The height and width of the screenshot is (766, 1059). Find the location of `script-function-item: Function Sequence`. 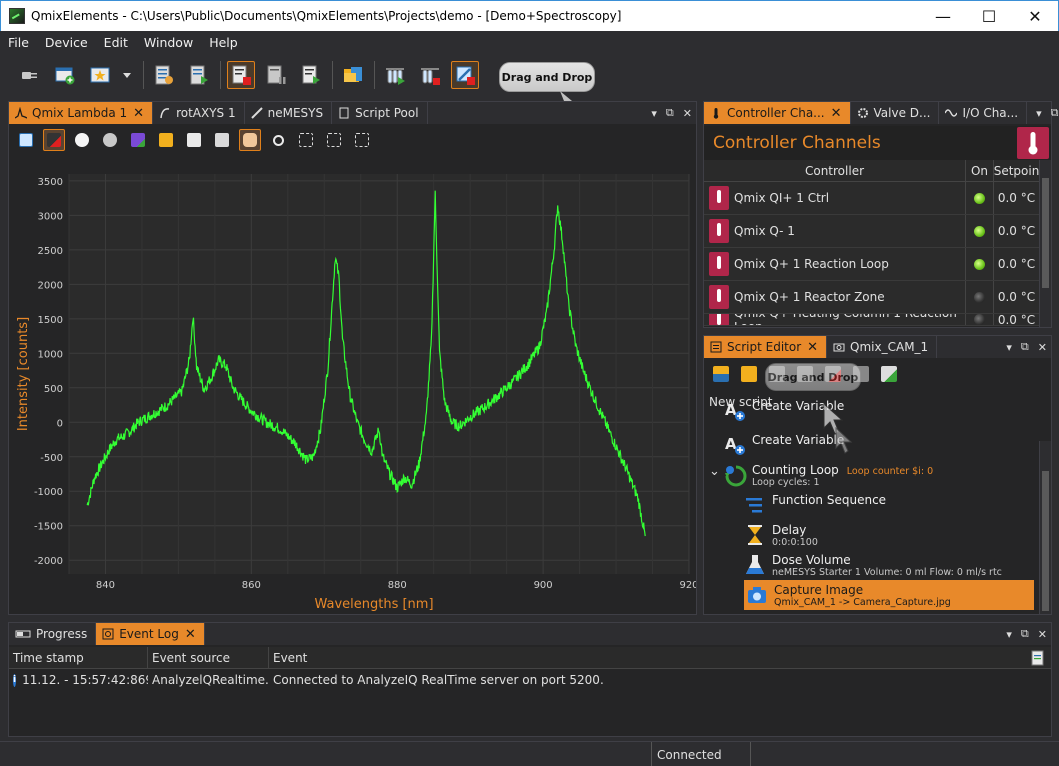

script-function-item: Function Sequence is located at coordinates (870, 505).